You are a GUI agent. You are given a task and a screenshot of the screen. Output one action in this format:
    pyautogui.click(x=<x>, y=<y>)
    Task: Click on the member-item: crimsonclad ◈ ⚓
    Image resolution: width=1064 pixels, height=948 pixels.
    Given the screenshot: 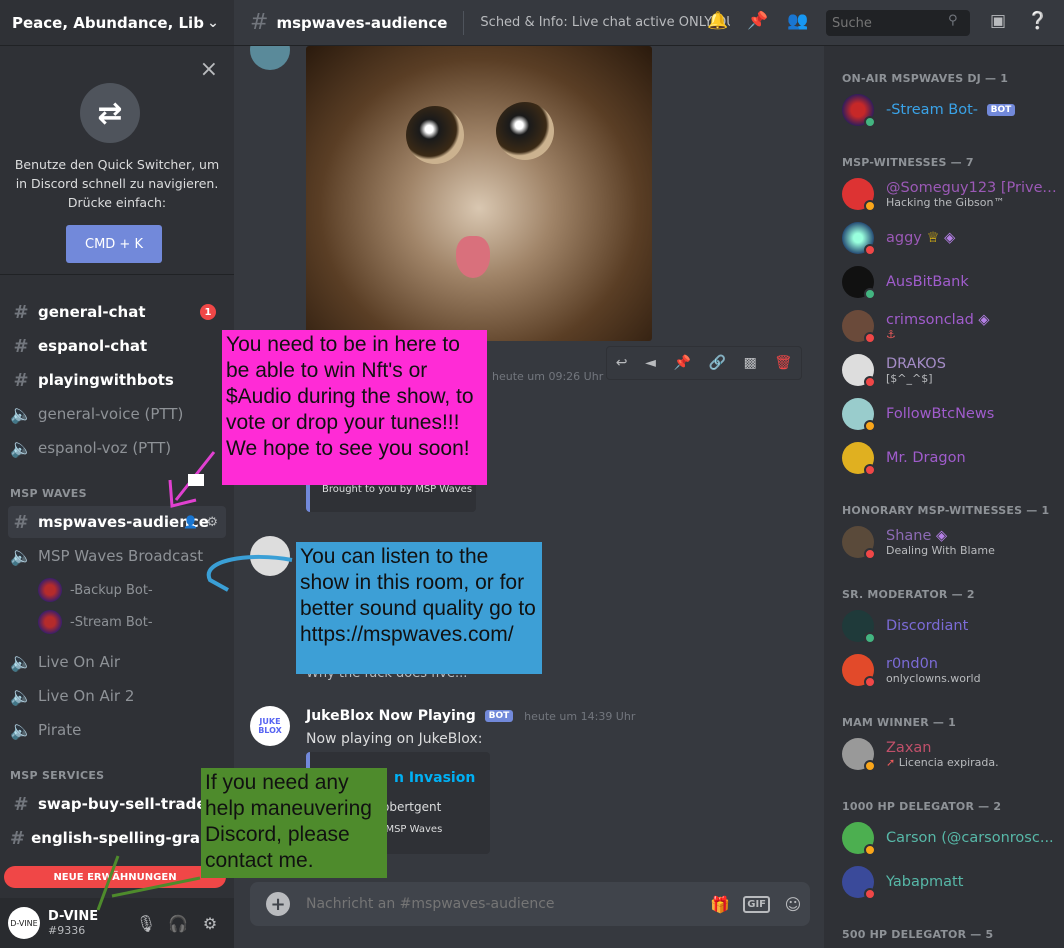 What is the action you would take?
    pyautogui.click(x=952, y=326)
    